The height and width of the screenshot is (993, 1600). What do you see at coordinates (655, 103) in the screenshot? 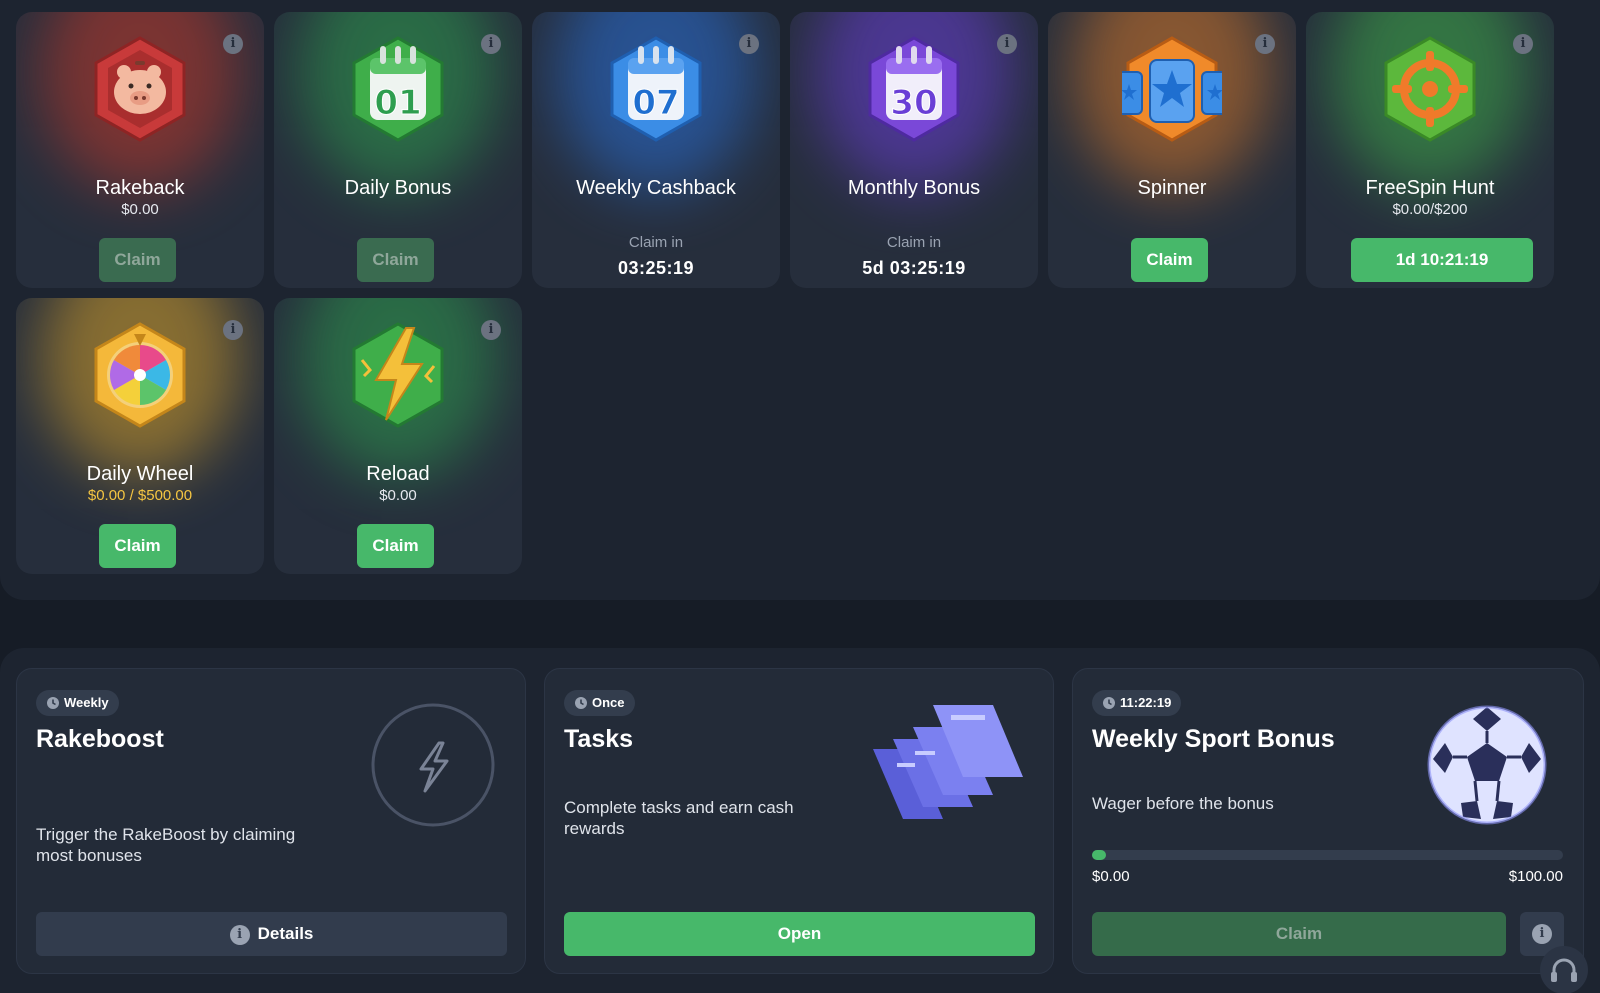
I see `svg-text: 07` at bounding box center [655, 103].